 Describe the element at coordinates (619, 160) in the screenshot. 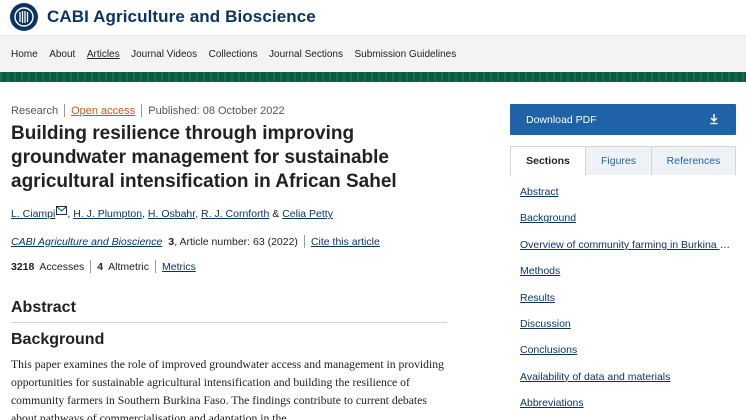

I see `tab-figures: Figures` at that location.